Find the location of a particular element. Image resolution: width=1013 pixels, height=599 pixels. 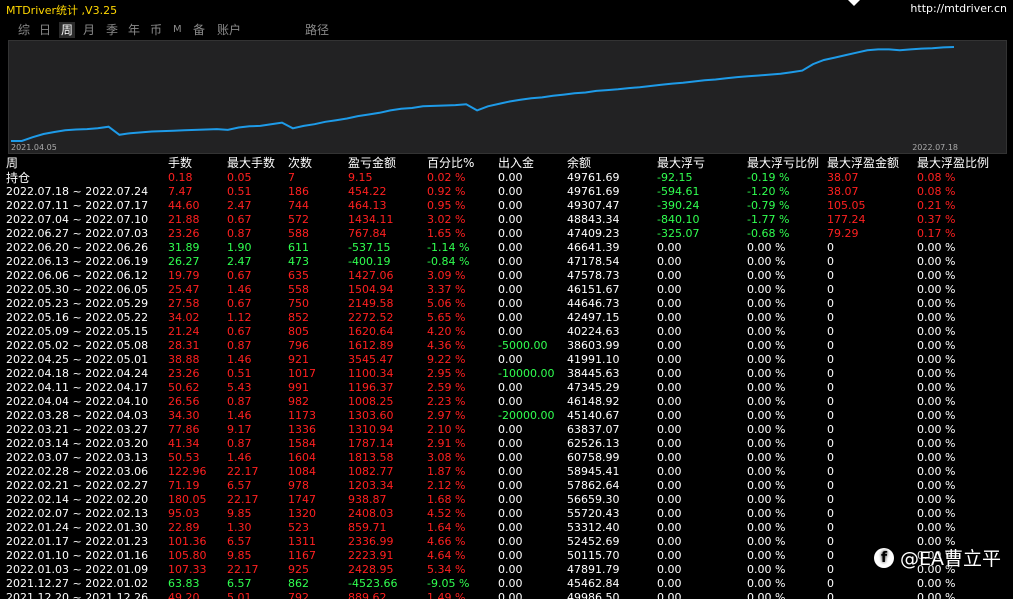

cell-lots: 34.02 is located at coordinates (184, 317).